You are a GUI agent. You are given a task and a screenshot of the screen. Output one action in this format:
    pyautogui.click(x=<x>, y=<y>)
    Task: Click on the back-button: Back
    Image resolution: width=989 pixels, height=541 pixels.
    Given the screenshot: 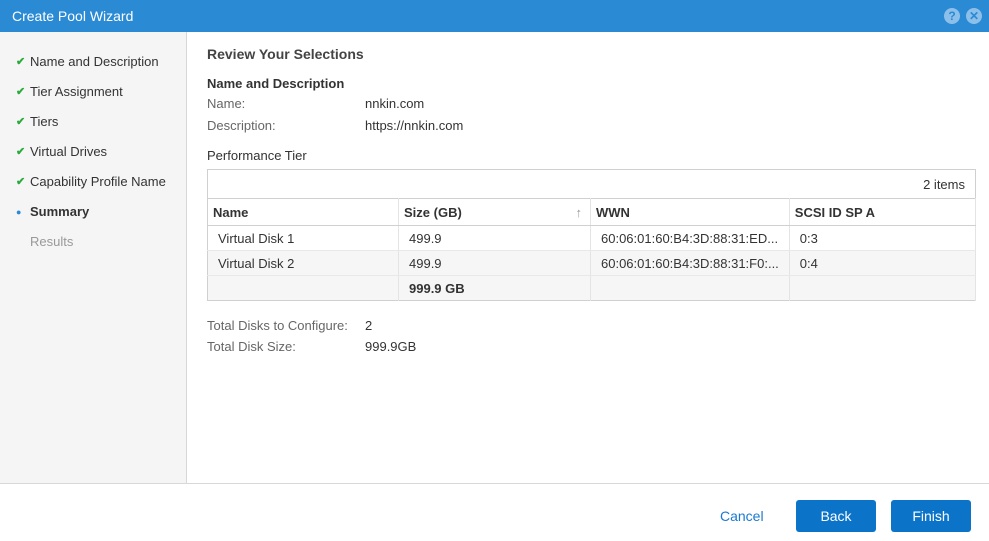 What is the action you would take?
    pyautogui.click(x=836, y=516)
    